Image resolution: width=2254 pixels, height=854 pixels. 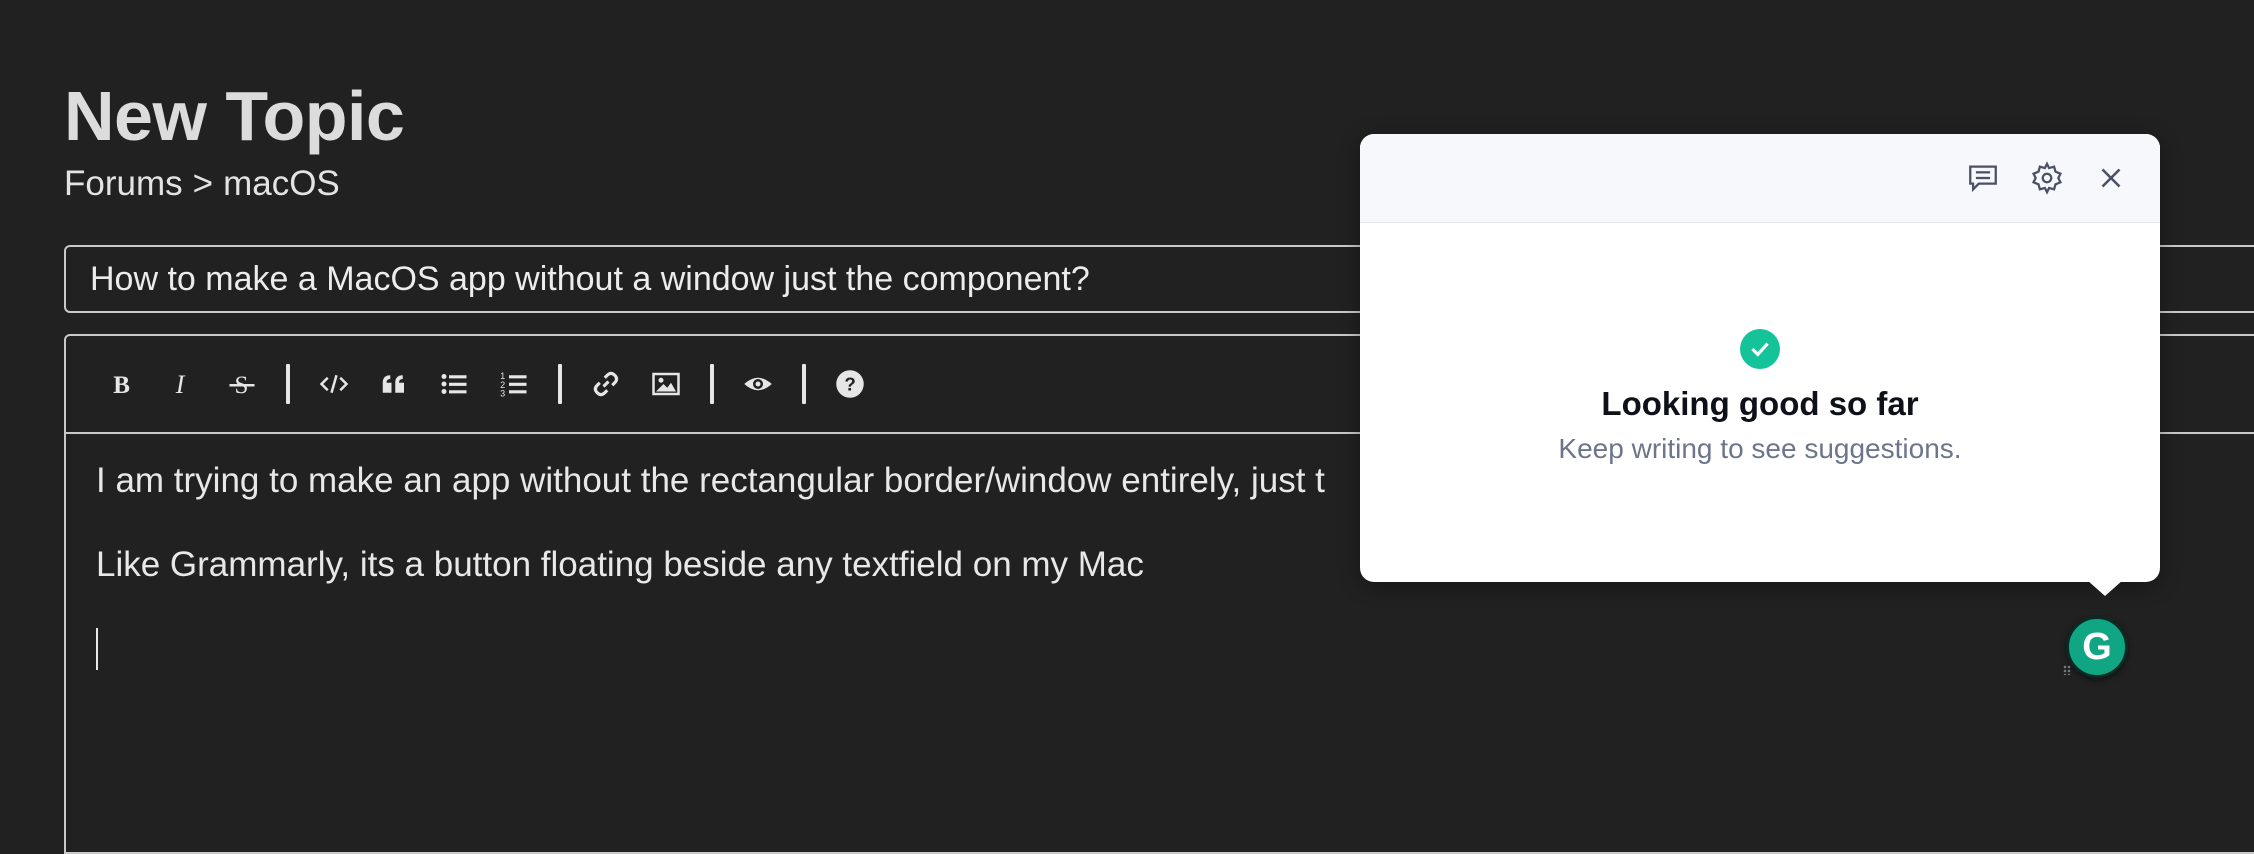 What do you see at coordinates (234, 116) in the screenshot?
I see `page-title: New Topic` at bounding box center [234, 116].